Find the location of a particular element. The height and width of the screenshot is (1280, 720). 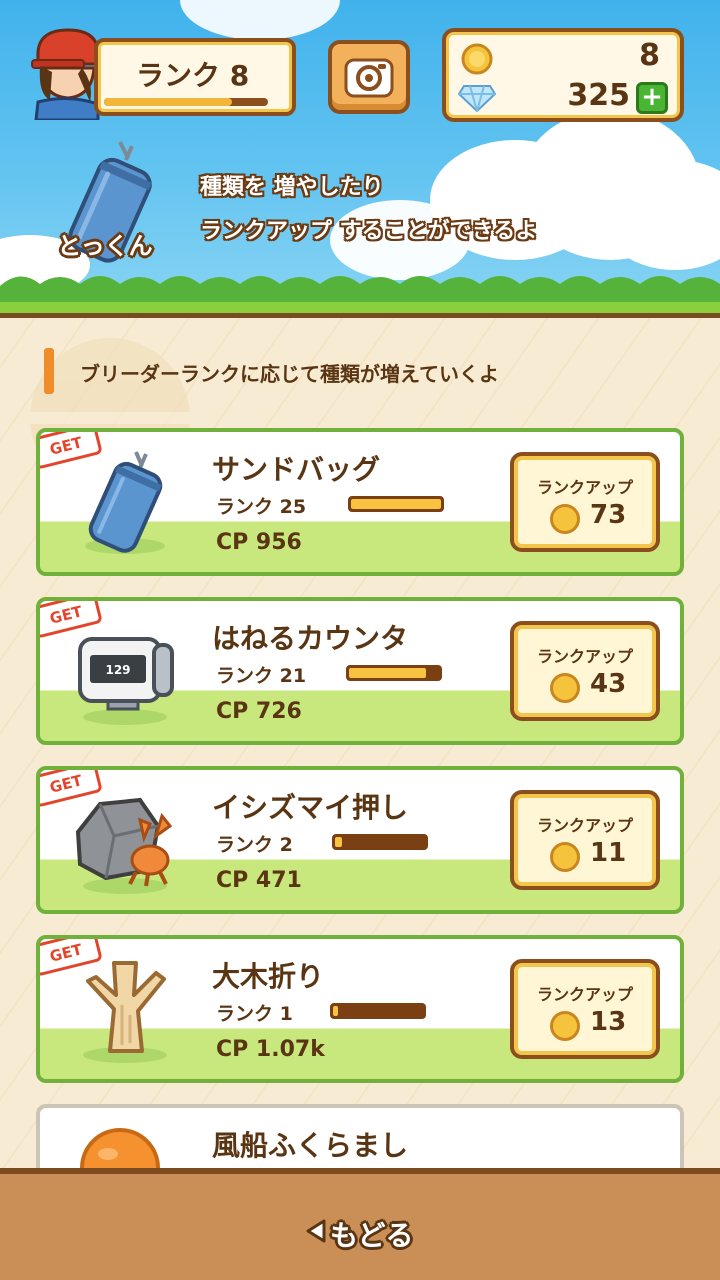

training-card-tree: GET 大木折り ランク 1 CP 1.07k ランクアップ 13 is located at coordinates (360, 1009).